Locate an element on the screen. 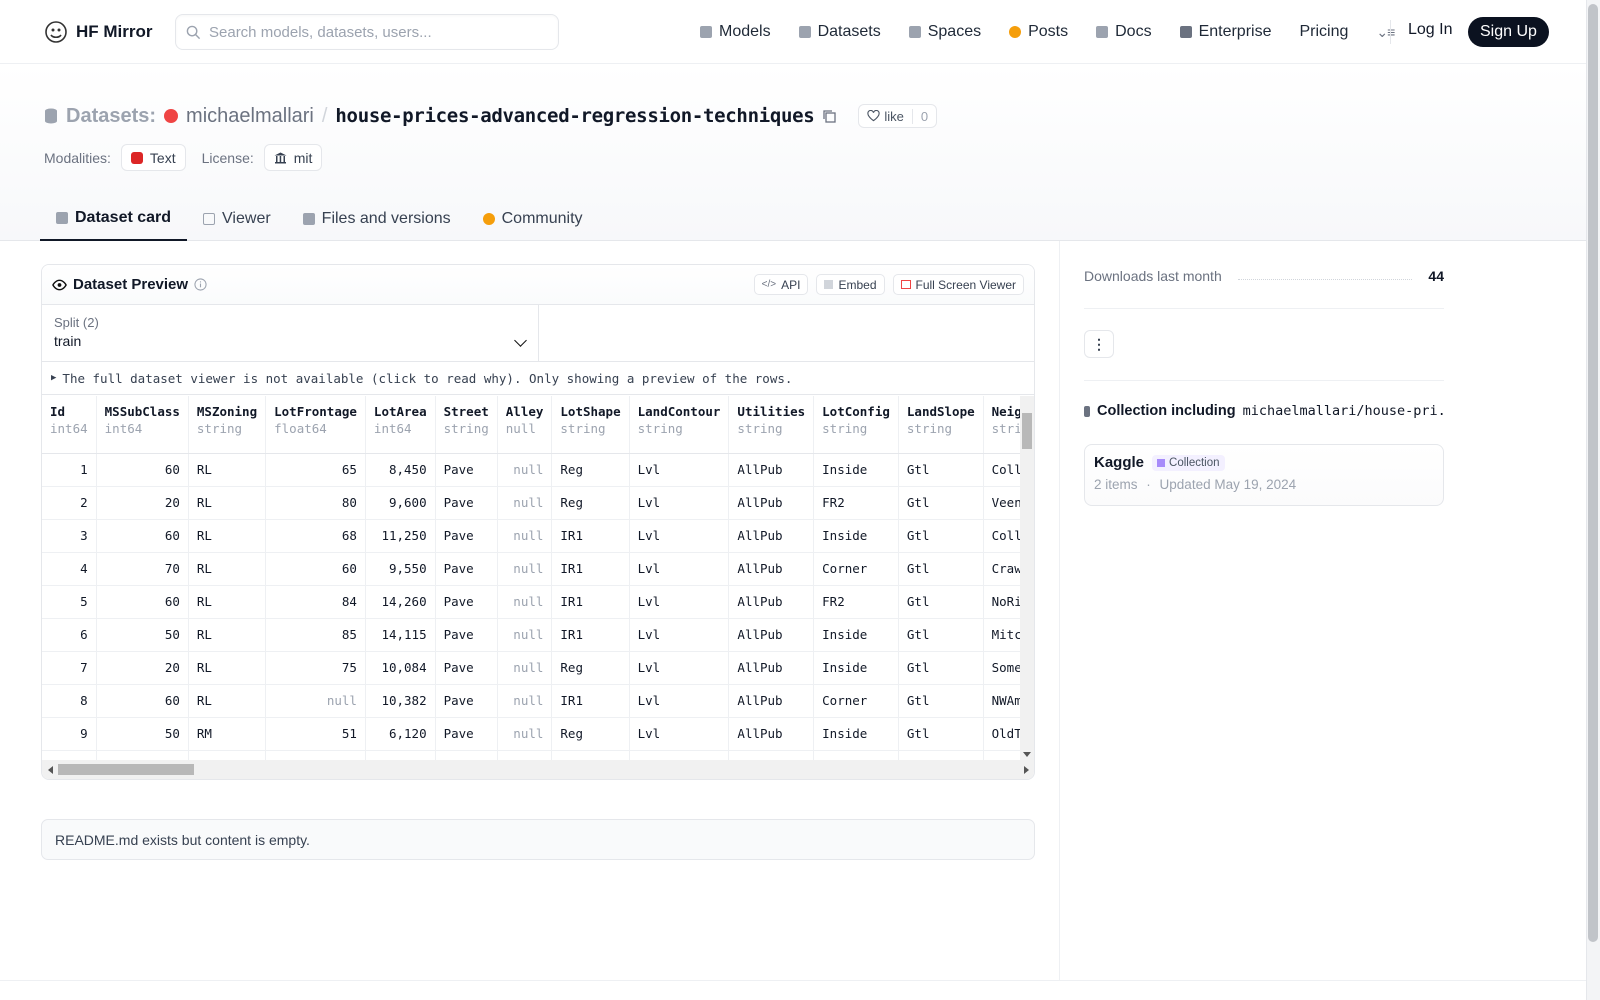  api-button: </> API is located at coordinates (781, 284).